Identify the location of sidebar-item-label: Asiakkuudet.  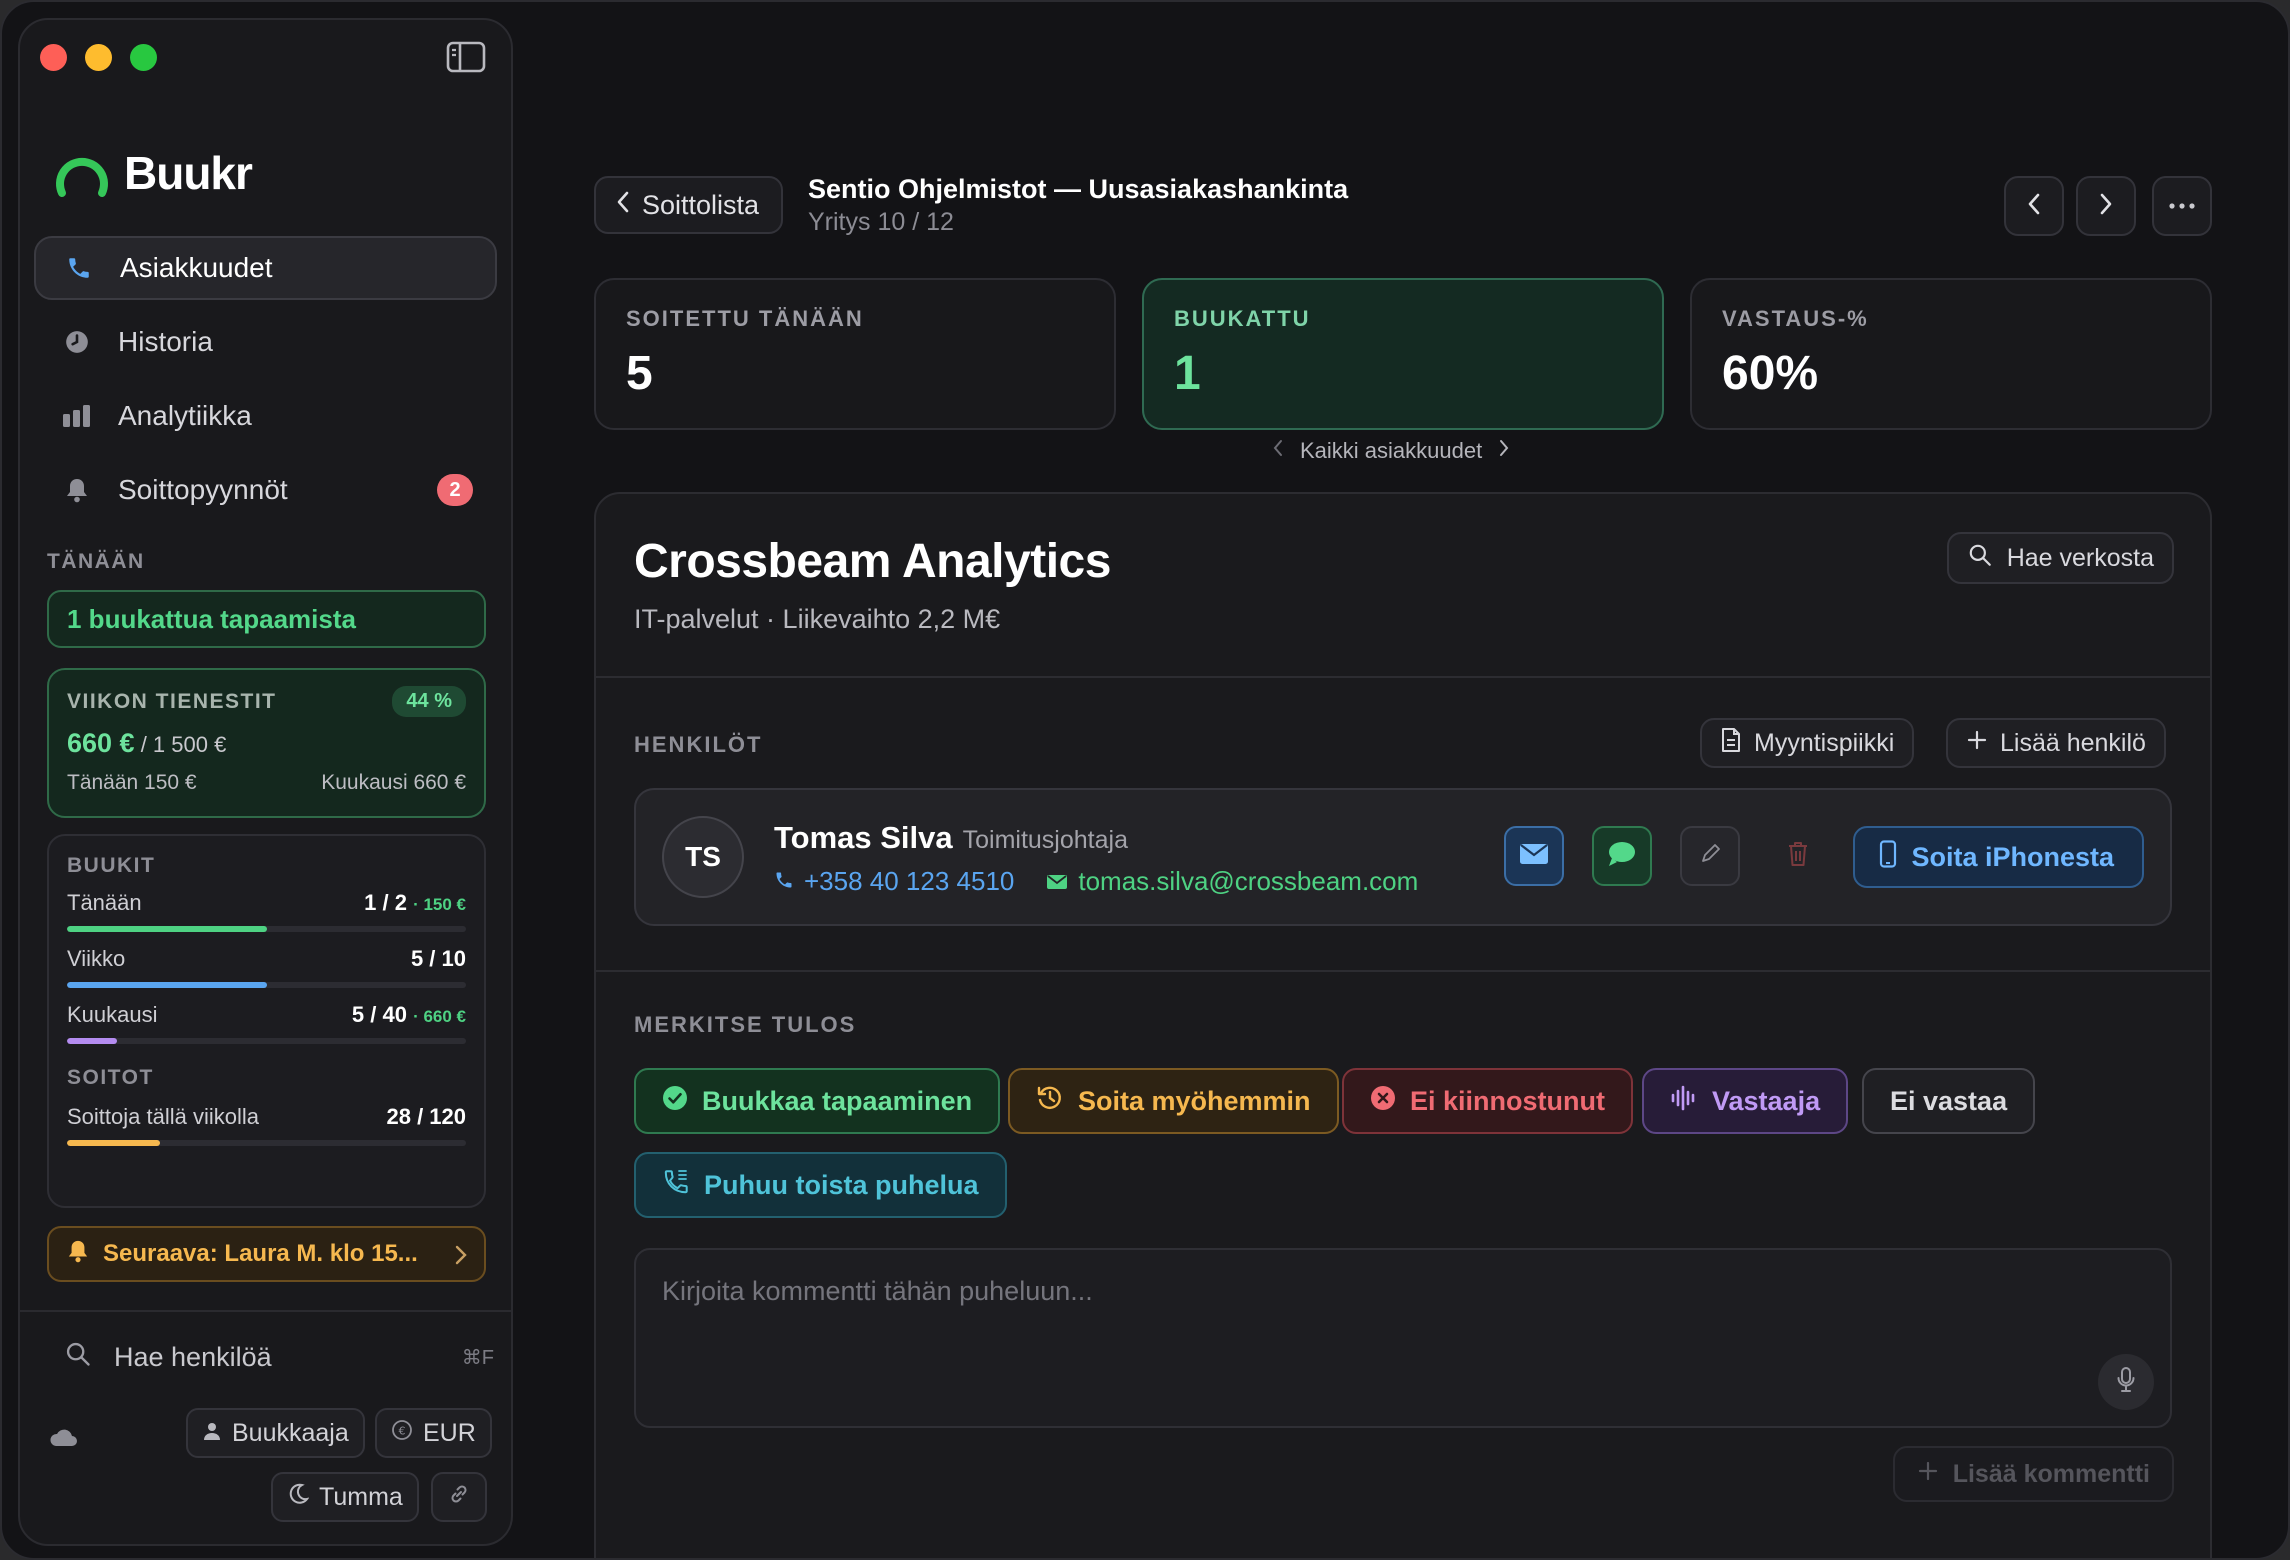
(196, 267).